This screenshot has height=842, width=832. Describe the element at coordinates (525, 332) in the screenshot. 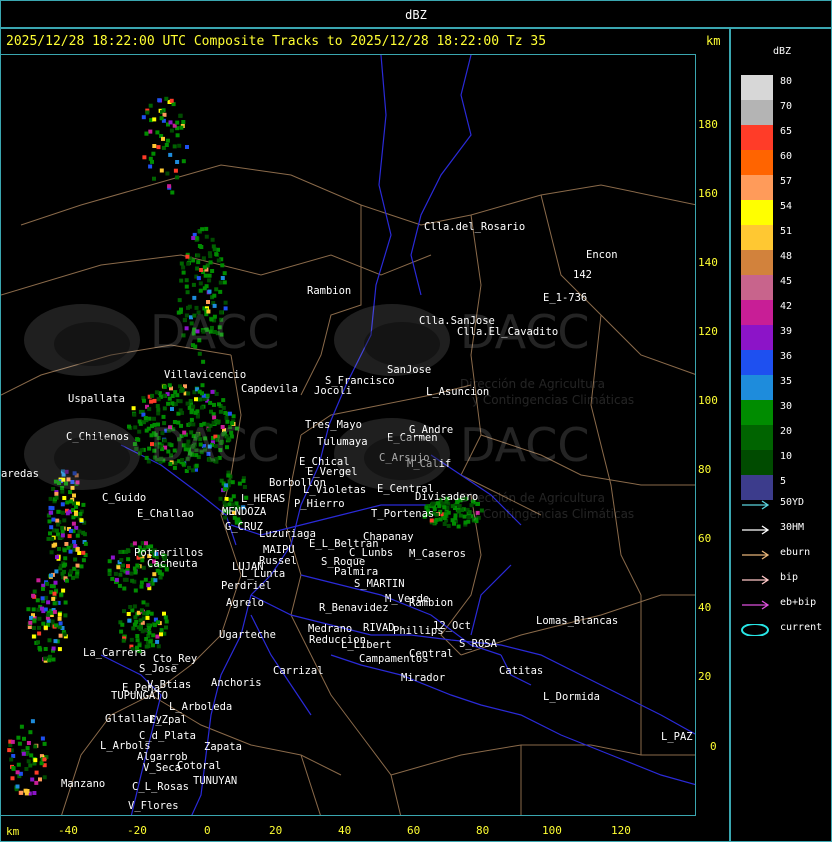

I see `watermark-brand-2: DACC` at that location.